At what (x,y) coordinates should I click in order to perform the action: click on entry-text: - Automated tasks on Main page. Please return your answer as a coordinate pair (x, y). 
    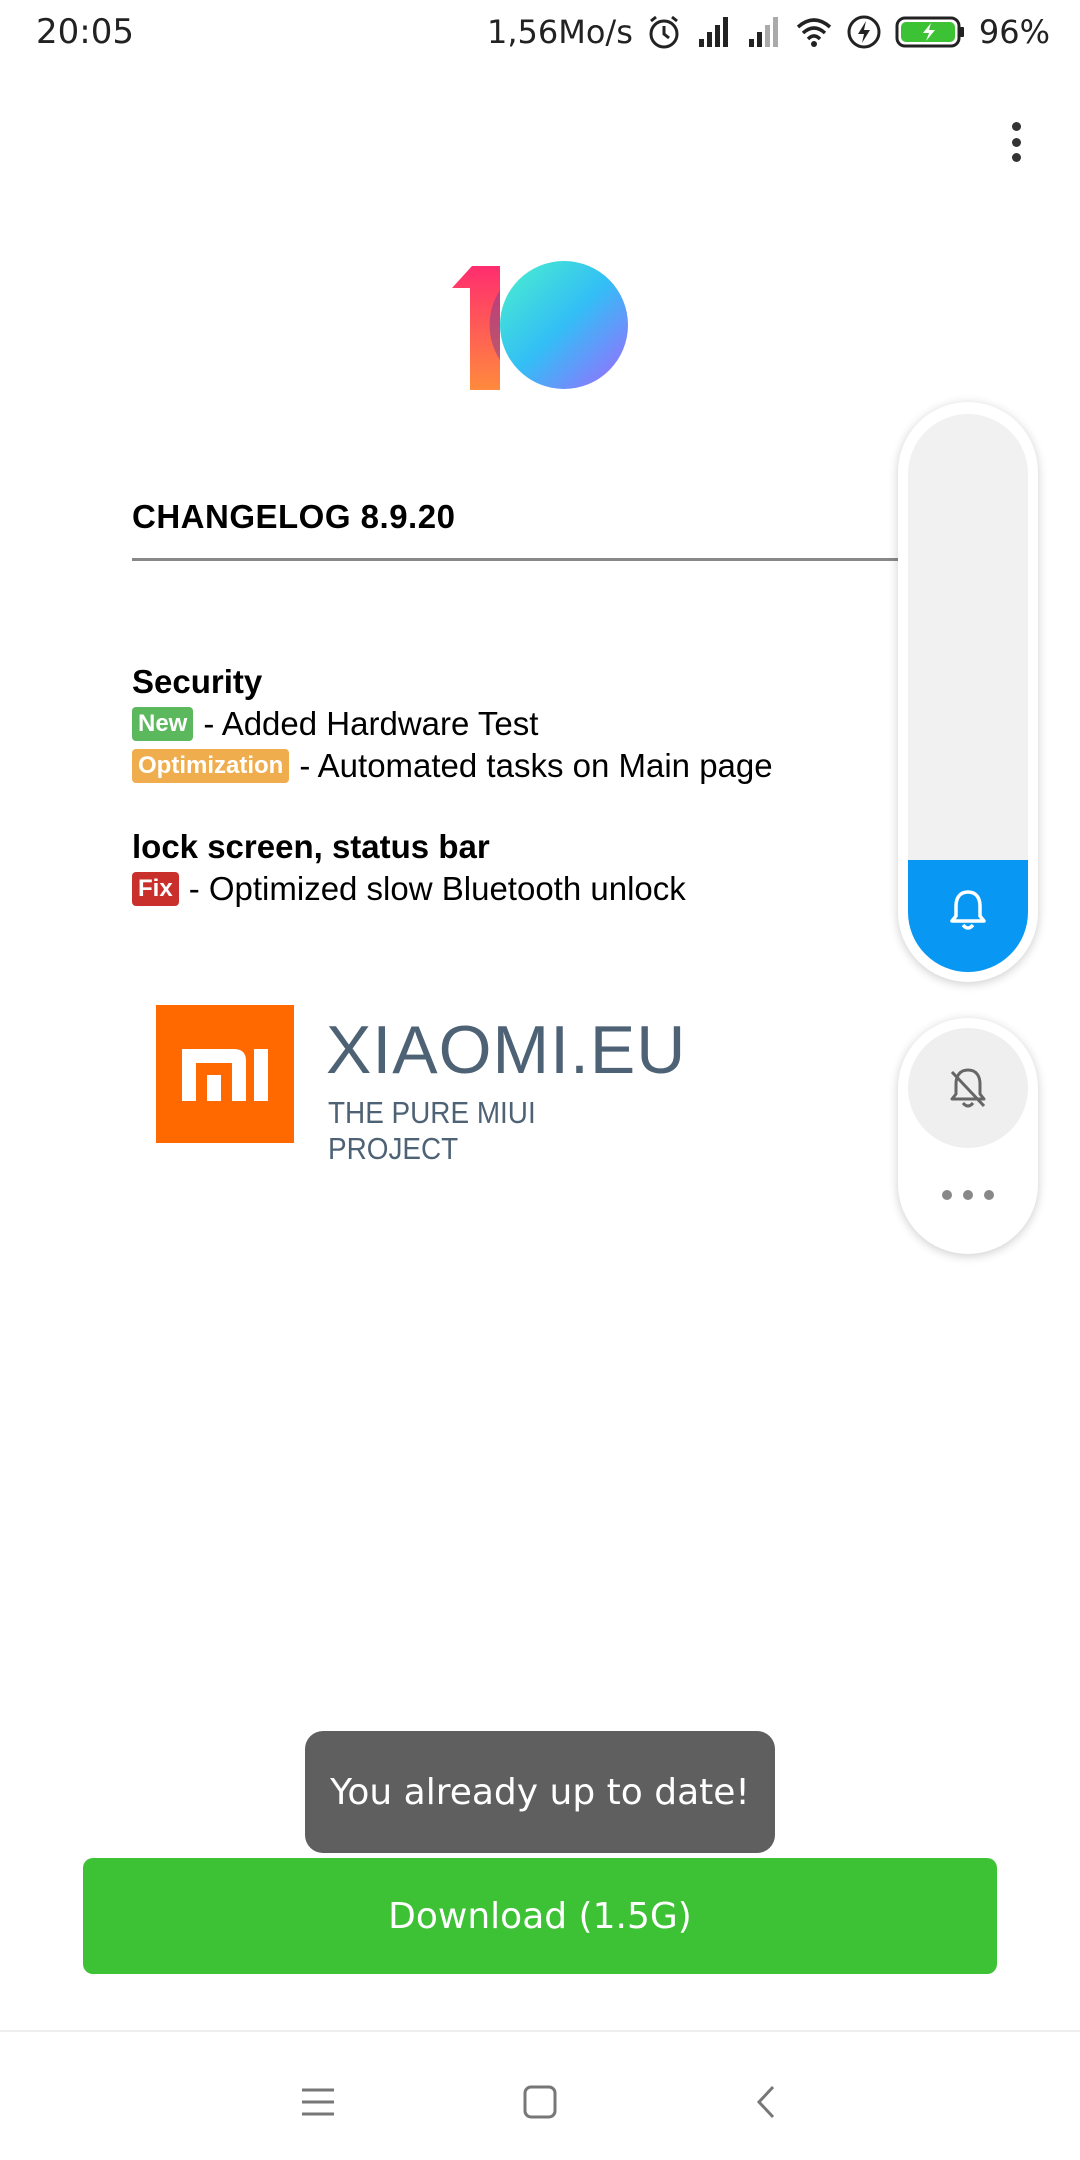
    Looking at the image, I should click on (536, 765).